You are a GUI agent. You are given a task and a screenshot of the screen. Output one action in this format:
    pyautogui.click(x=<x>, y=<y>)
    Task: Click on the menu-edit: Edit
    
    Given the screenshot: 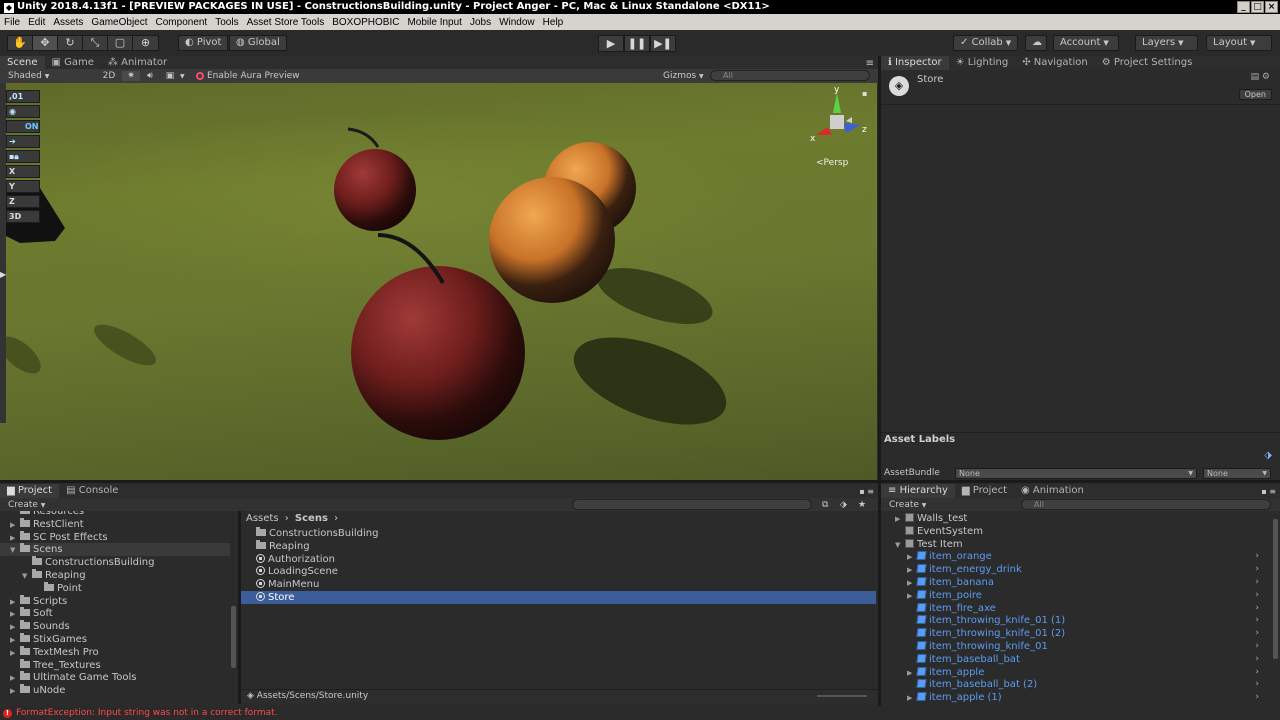 What is the action you would take?
    pyautogui.click(x=36, y=22)
    